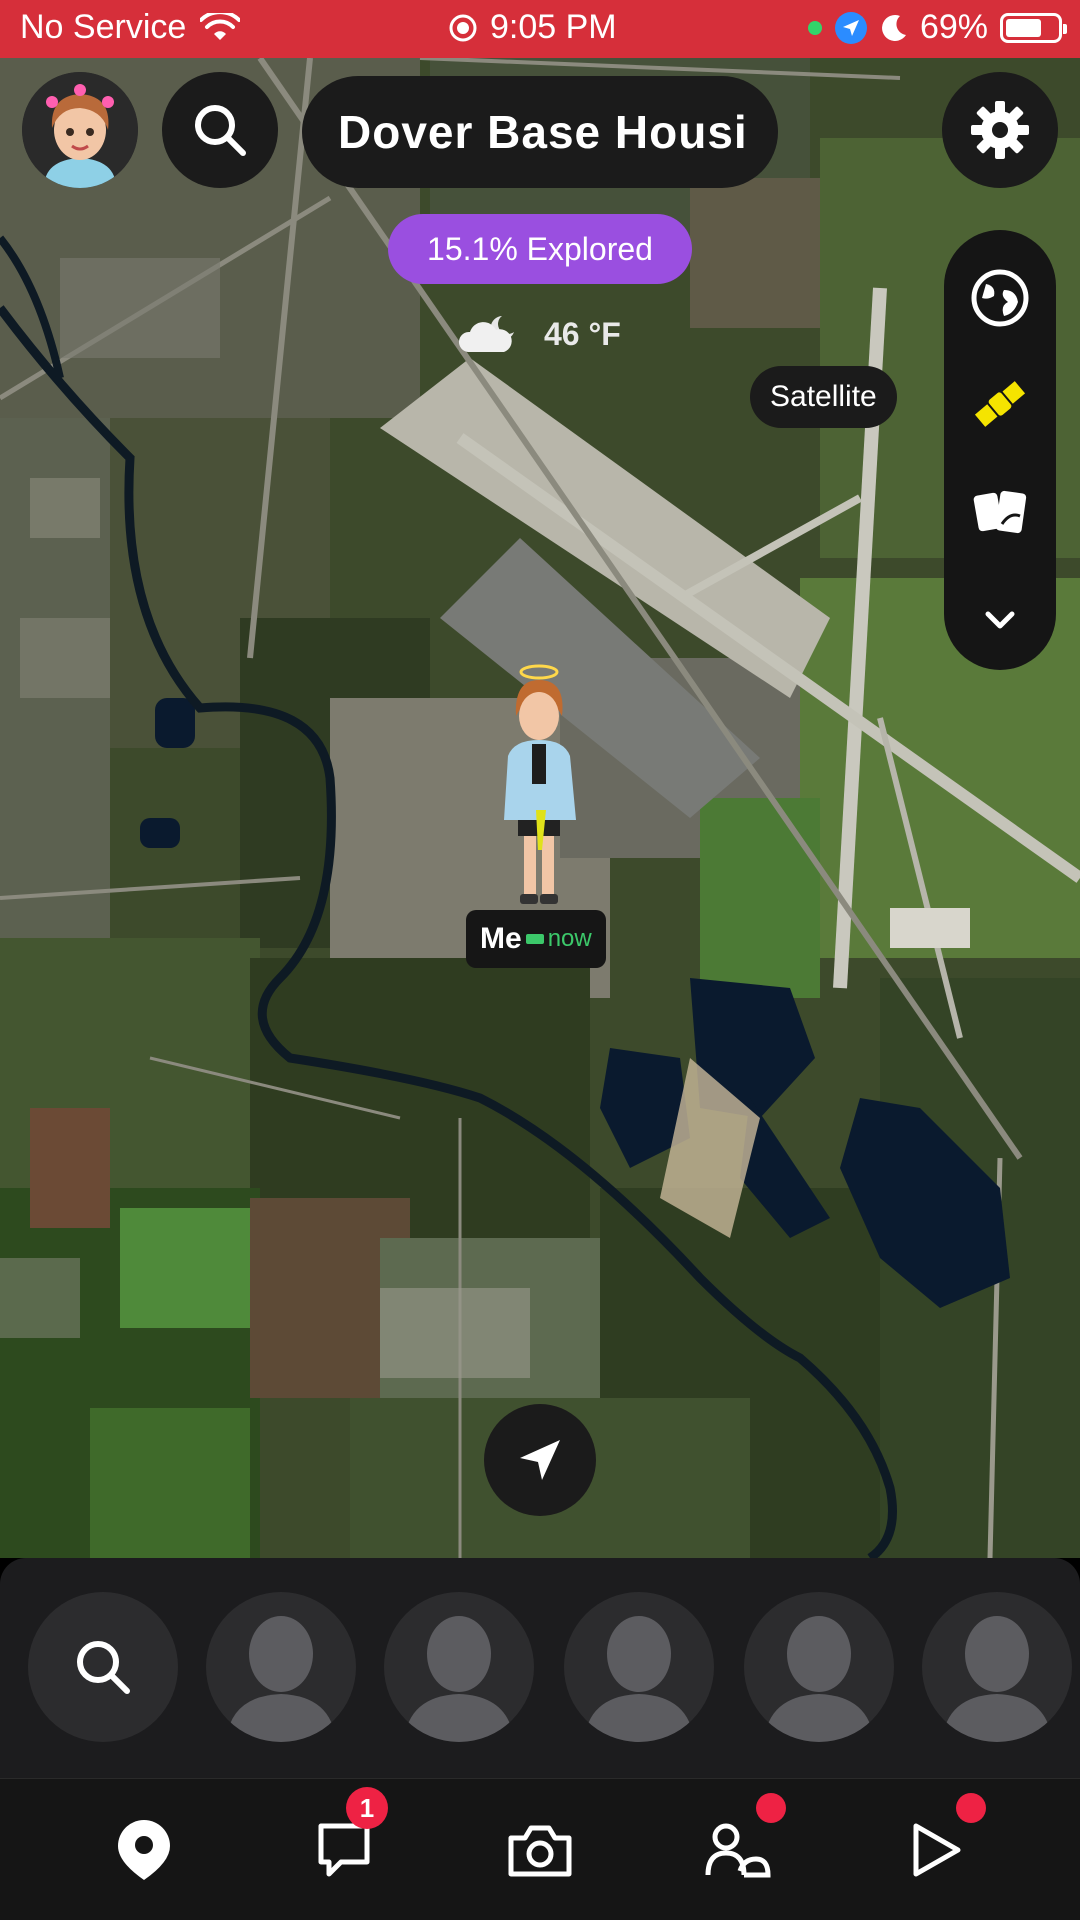 The height and width of the screenshot is (1920, 1080). I want to click on spotlight-notification-dot, so click(971, 1808).